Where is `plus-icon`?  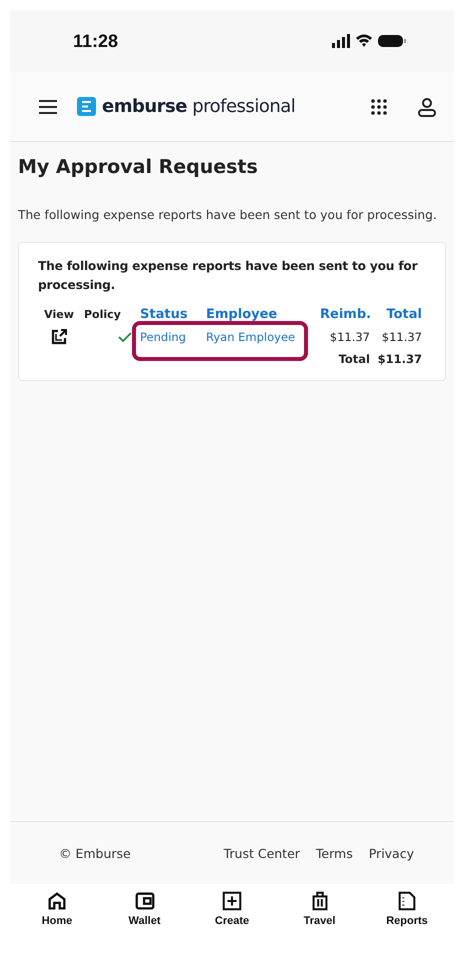 plus-icon is located at coordinates (232, 901).